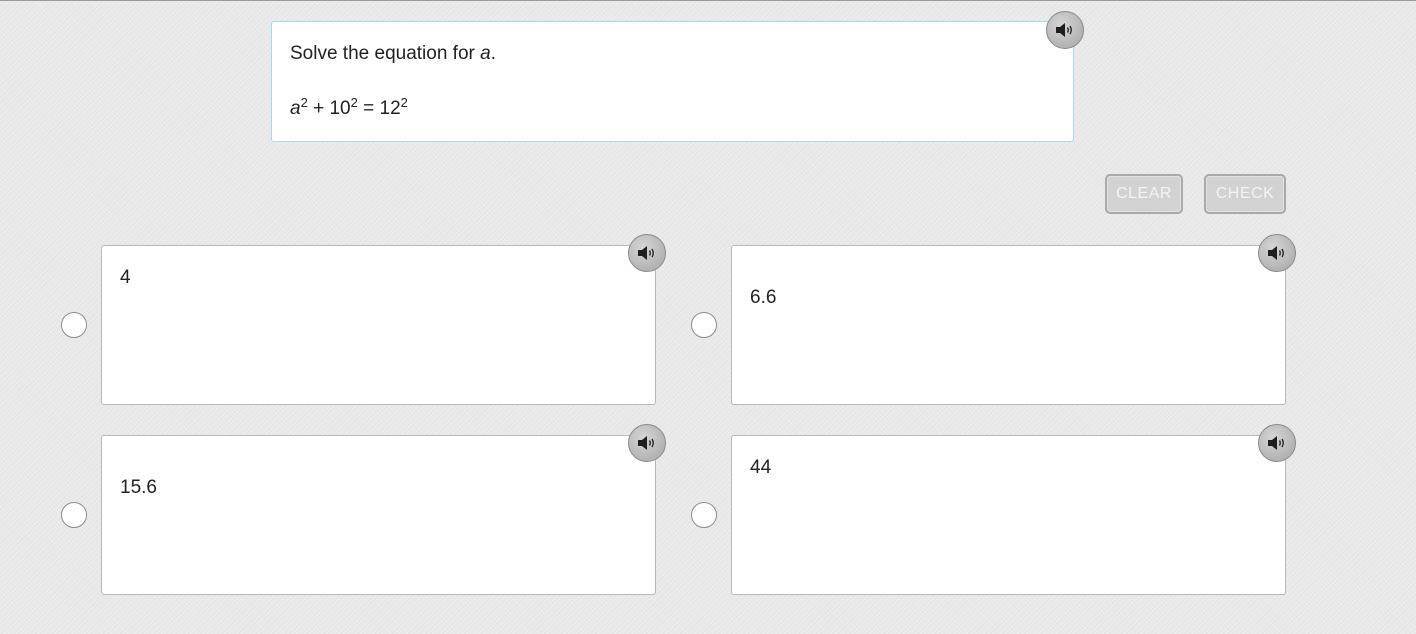 This screenshot has width=1416, height=634. Describe the element at coordinates (1008, 325) in the screenshot. I see `choice-card-2: 6.6` at that location.